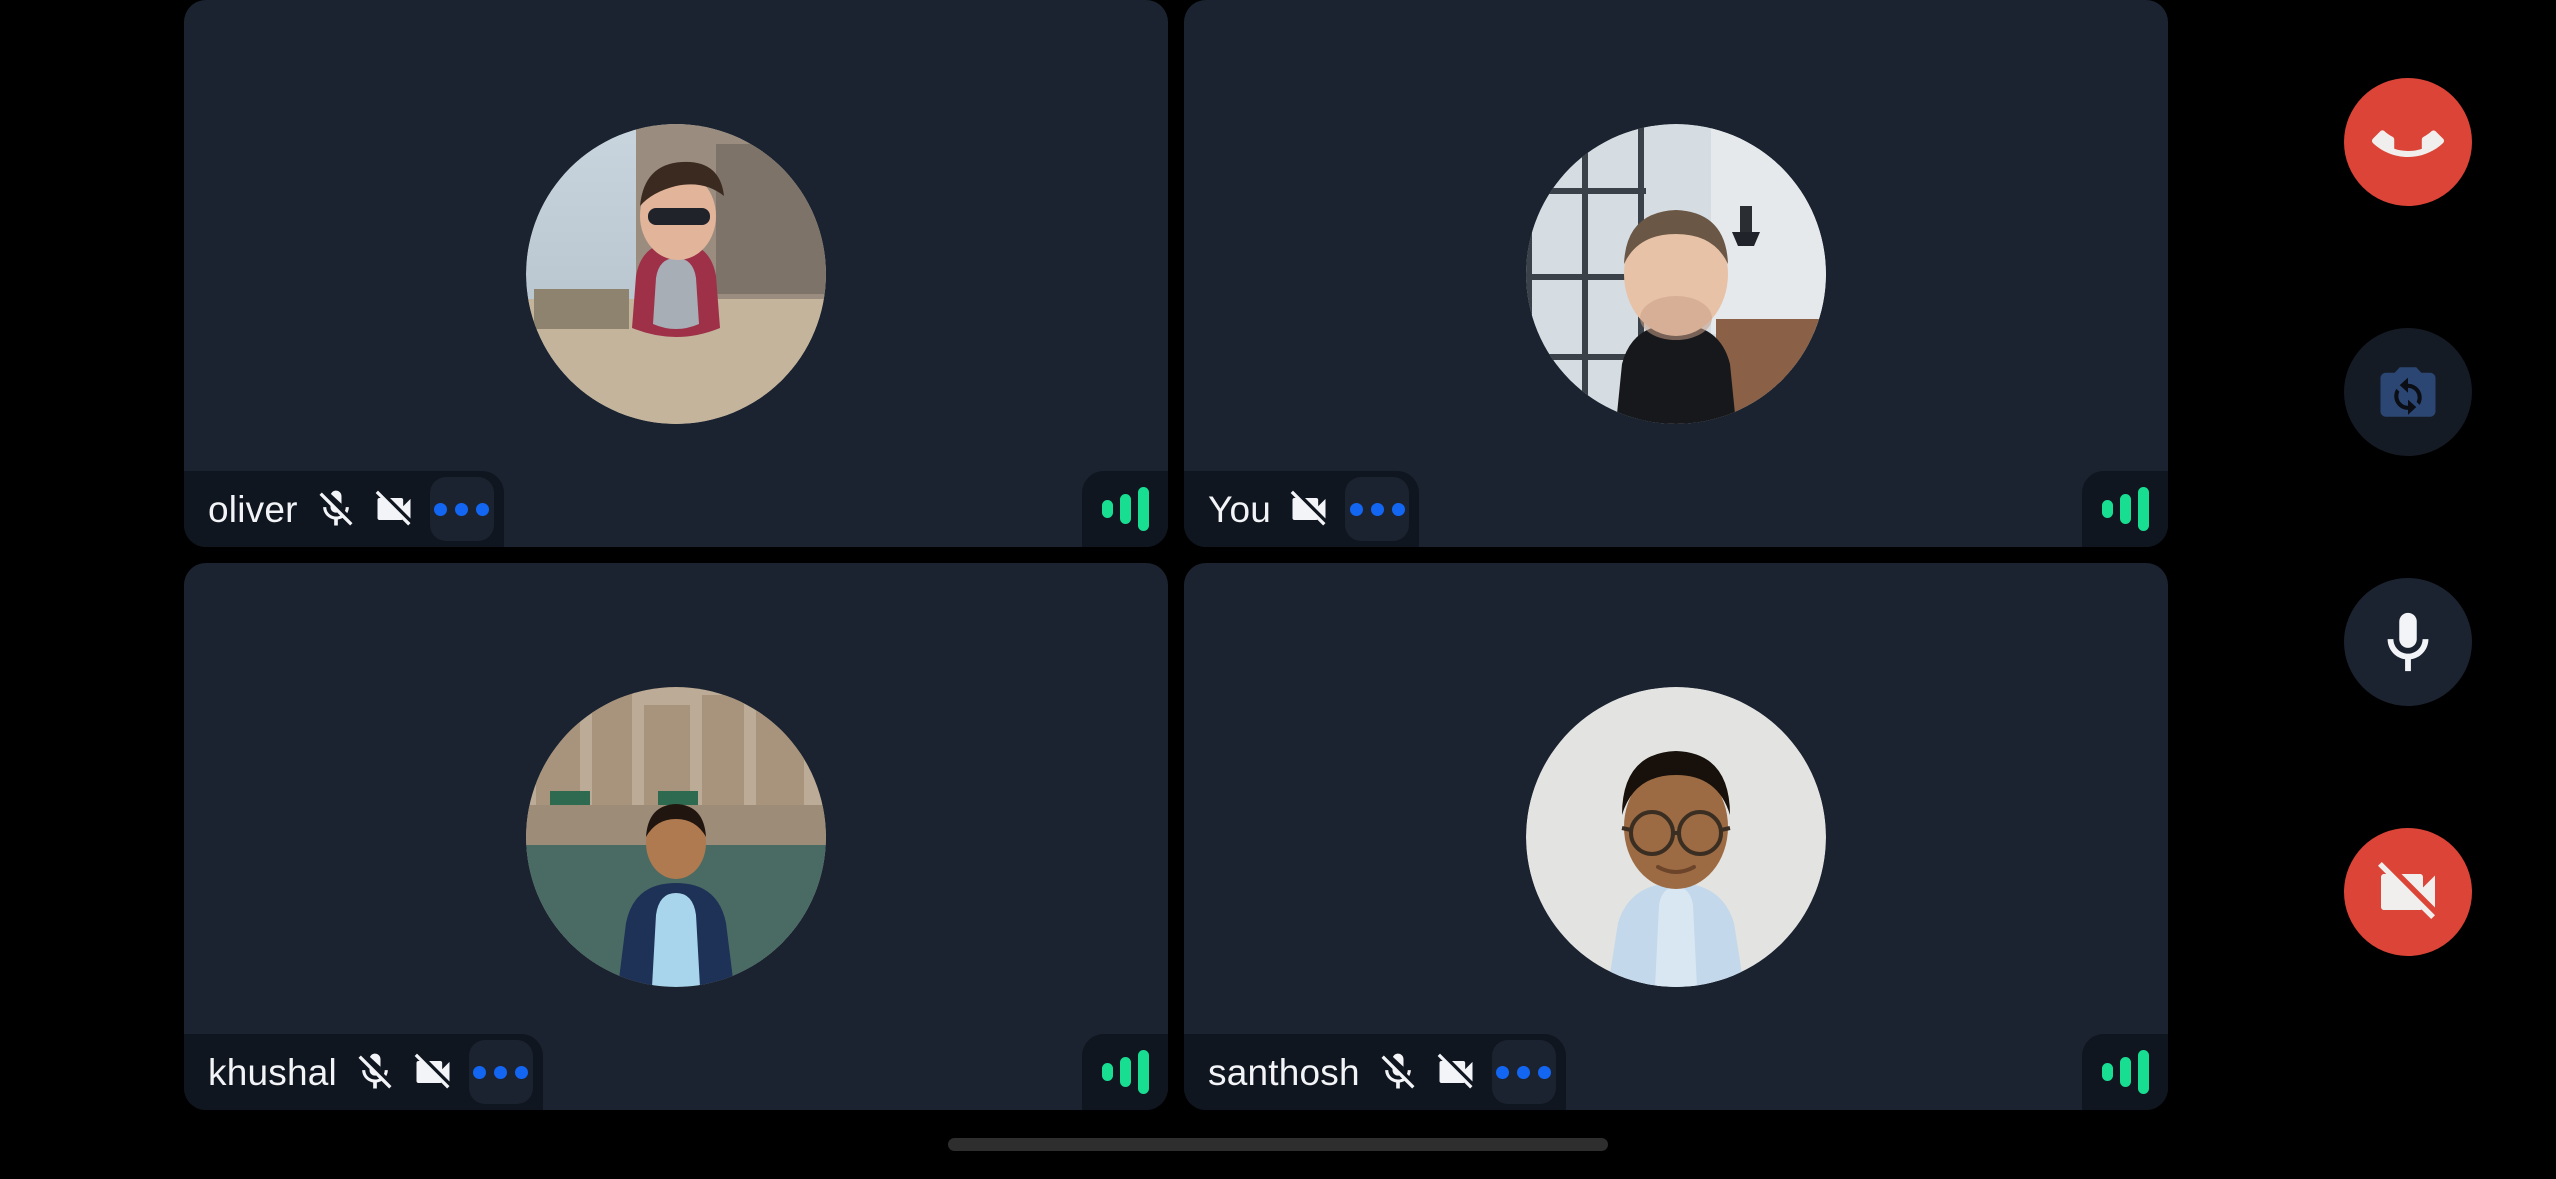 The image size is (2556, 1179). Describe the element at coordinates (1278, 1144) in the screenshot. I see `home-indicator` at that location.